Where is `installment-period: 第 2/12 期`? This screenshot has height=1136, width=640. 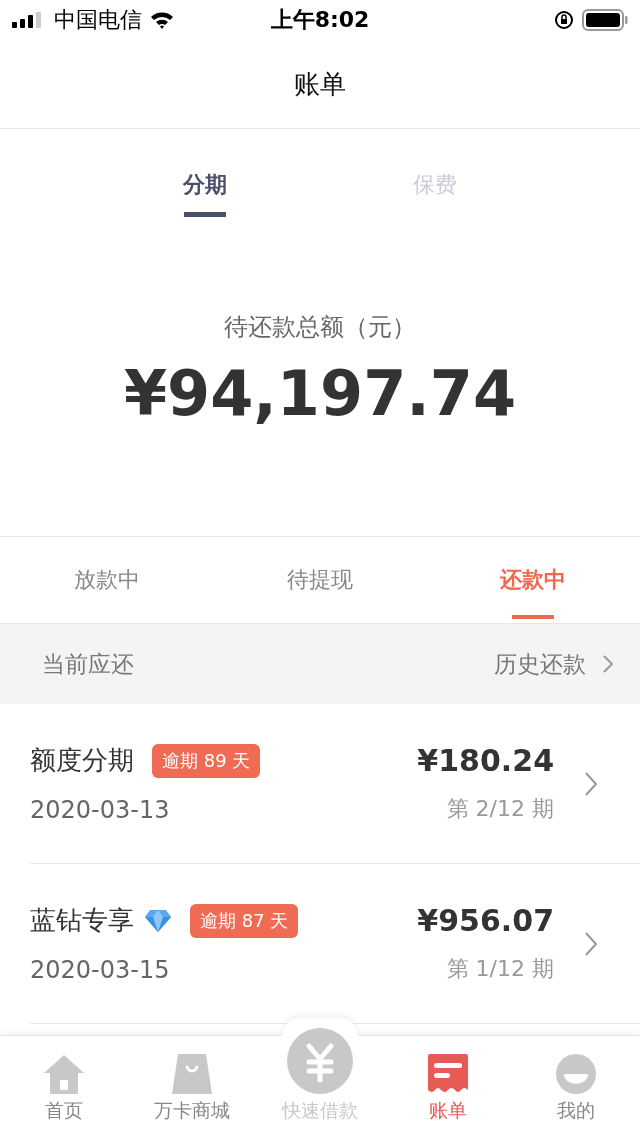 installment-period: 第 2/12 期 is located at coordinates (500, 809).